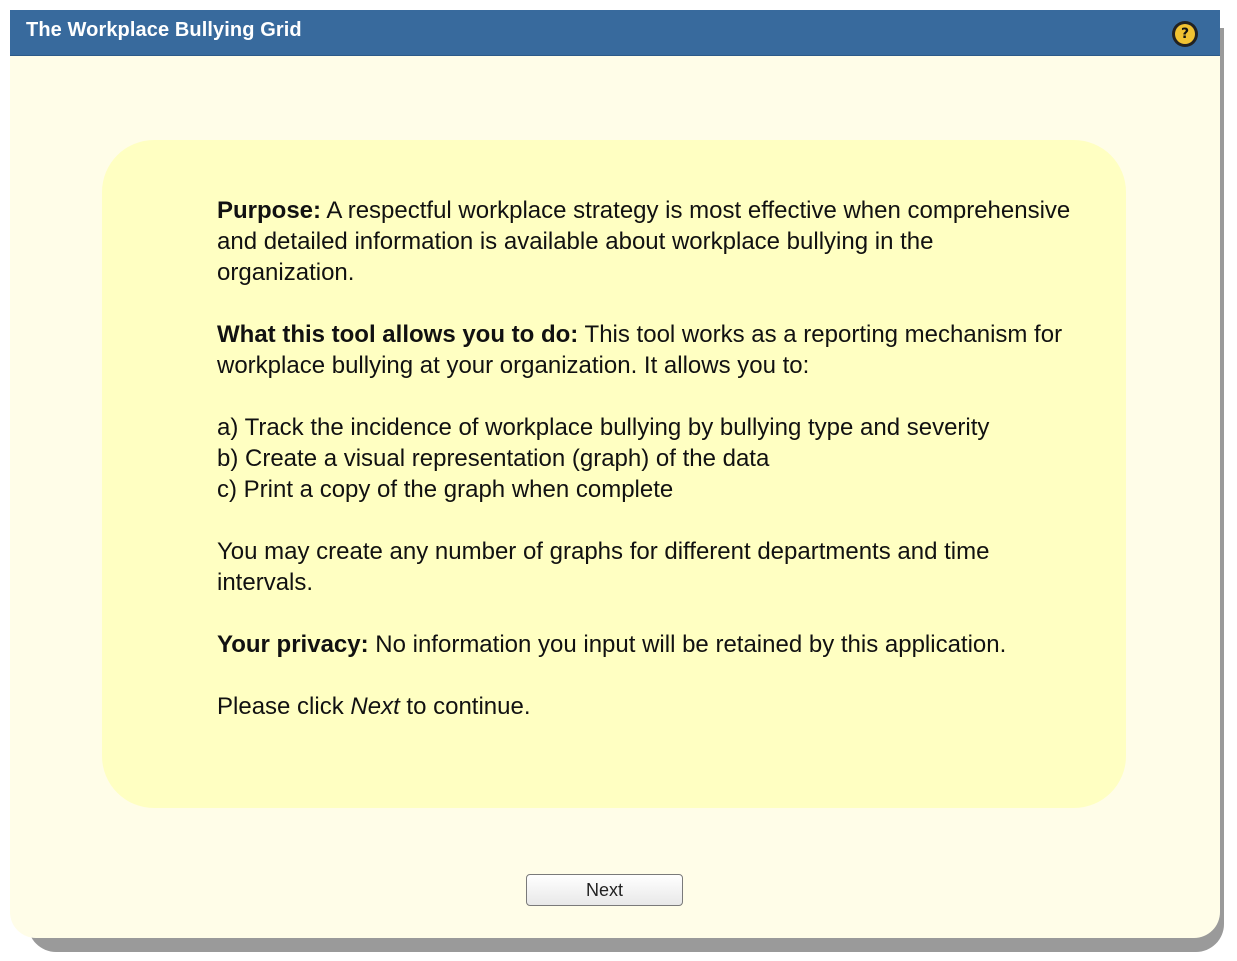 This screenshot has height=961, width=1237. What do you see at coordinates (375, 706) in the screenshot?
I see `continue-emphasis: Next` at bounding box center [375, 706].